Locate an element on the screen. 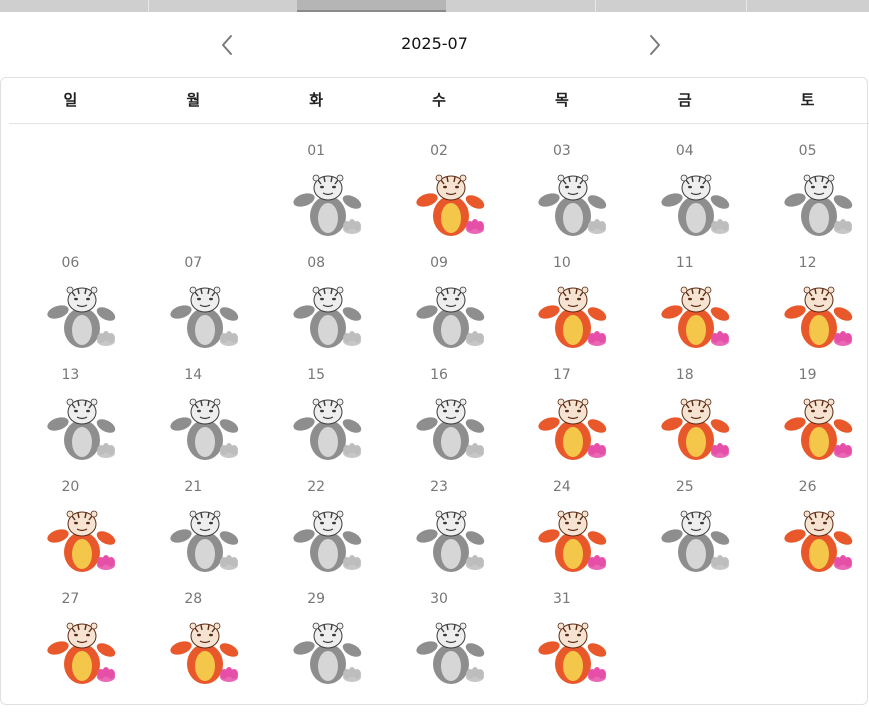 The width and height of the screenshot is (869, 724). day-number: 09 is located at coordinates (439, 263).